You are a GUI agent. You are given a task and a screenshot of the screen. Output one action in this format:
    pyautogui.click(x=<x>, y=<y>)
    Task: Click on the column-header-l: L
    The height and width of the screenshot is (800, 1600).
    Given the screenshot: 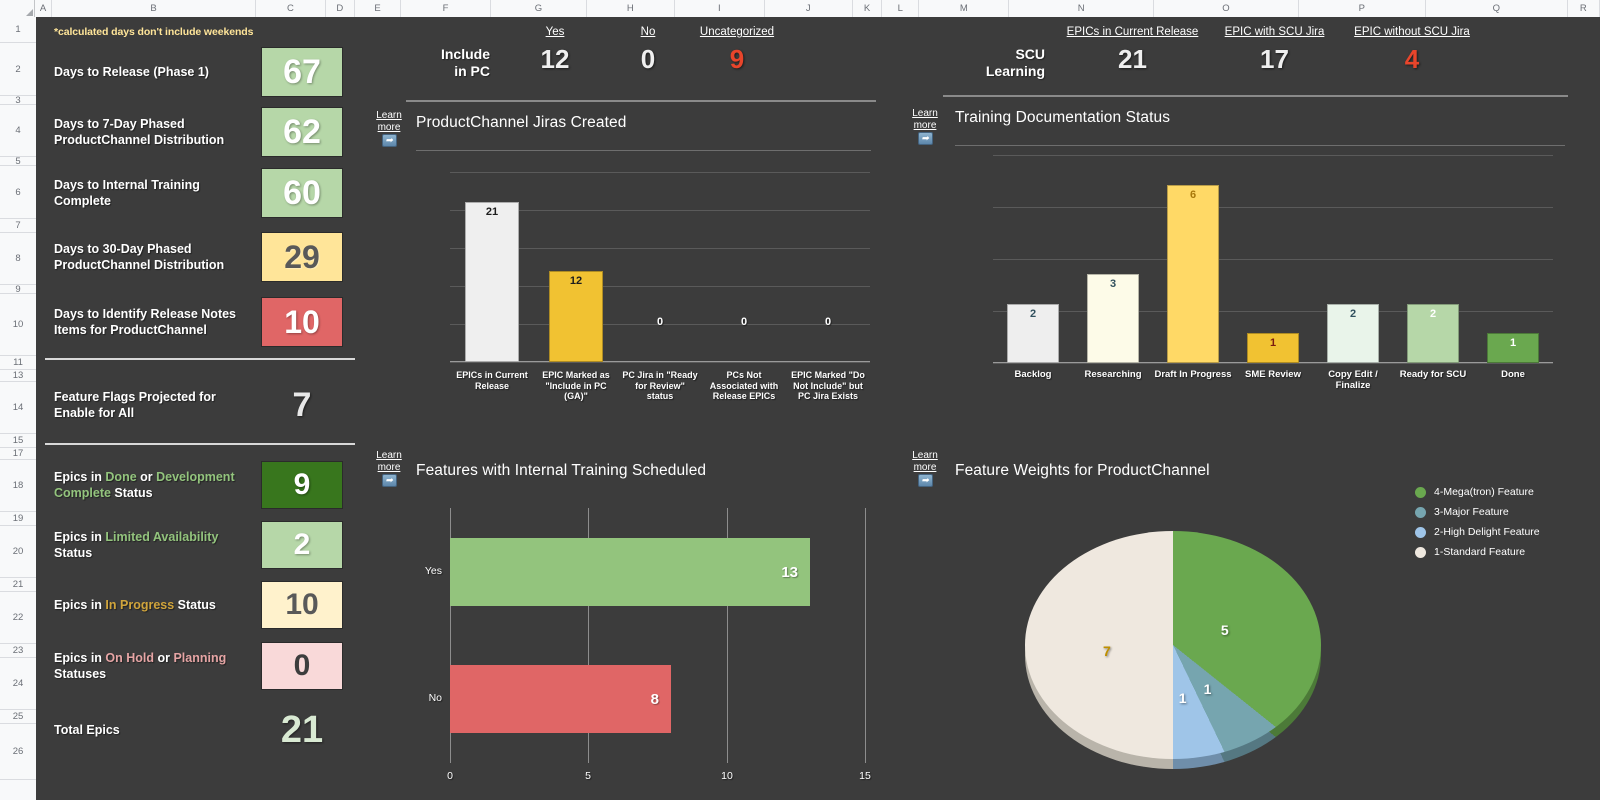 What is the action you would take?
    pyautogui.click(x=901, y=8)
    